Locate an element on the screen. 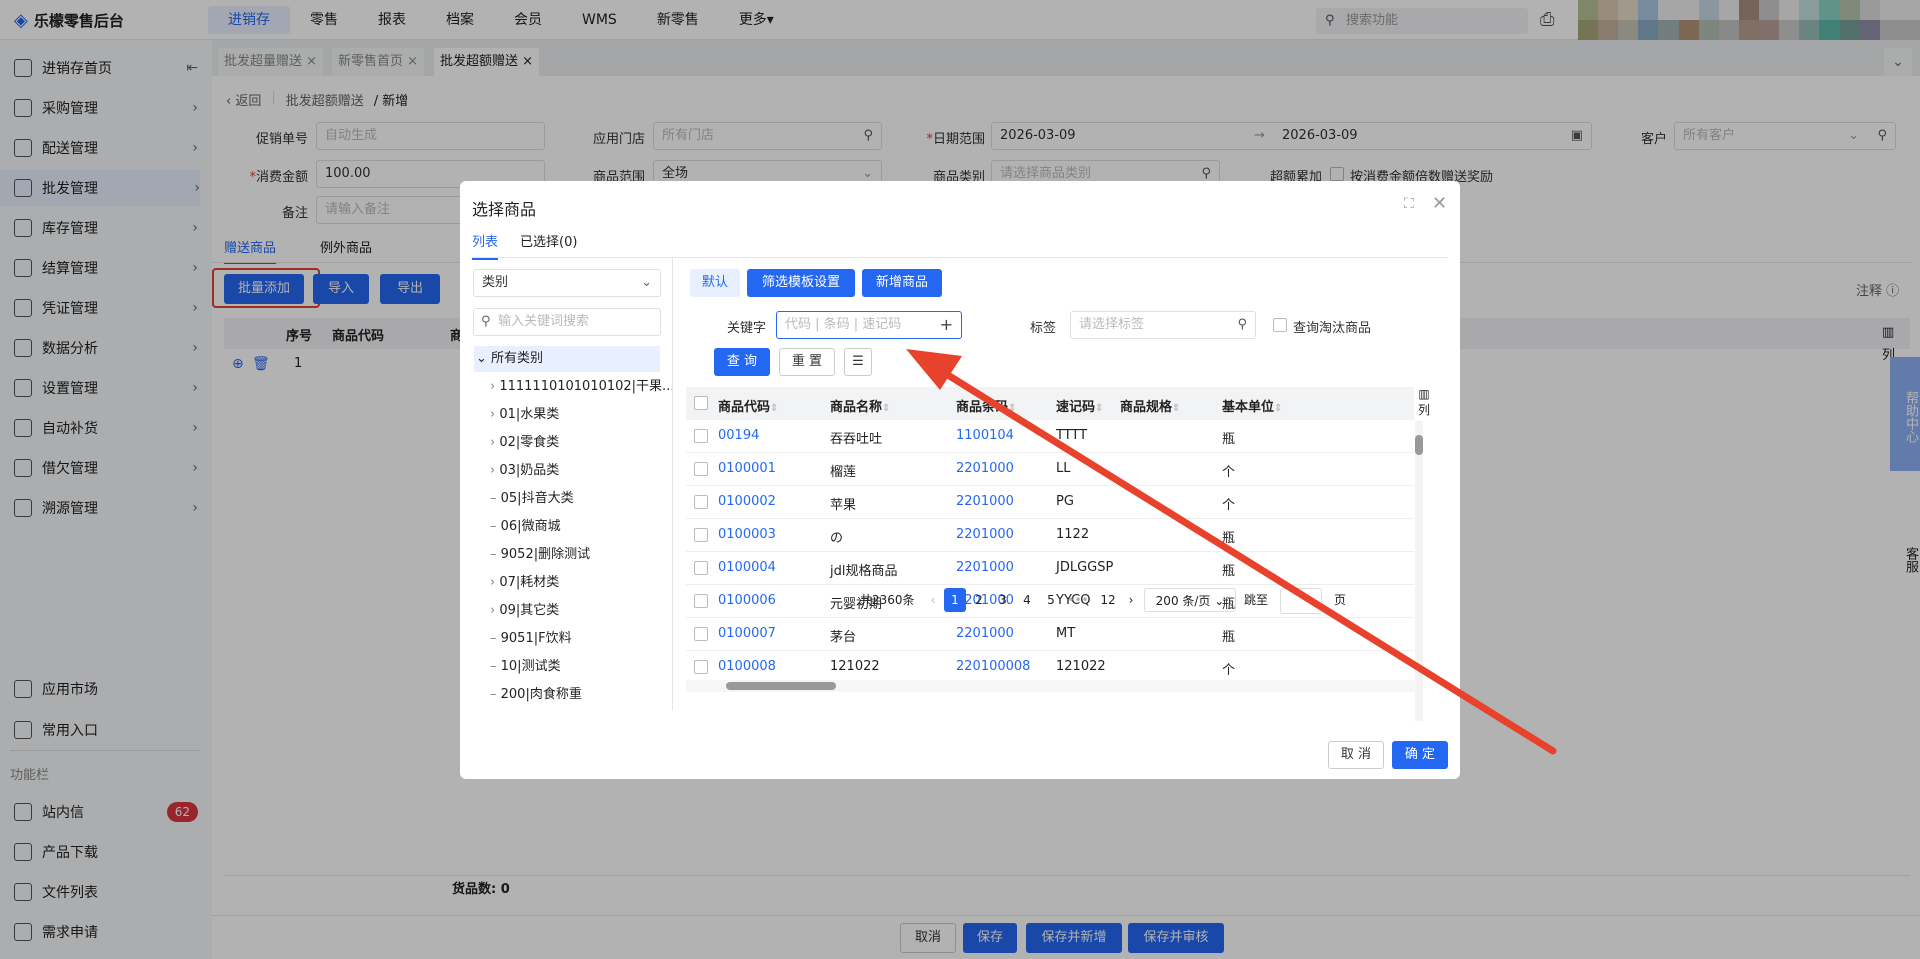 The image size is (1920, 959). category-type-select: 类别 ⌄ is located at coordinates (567, 283).